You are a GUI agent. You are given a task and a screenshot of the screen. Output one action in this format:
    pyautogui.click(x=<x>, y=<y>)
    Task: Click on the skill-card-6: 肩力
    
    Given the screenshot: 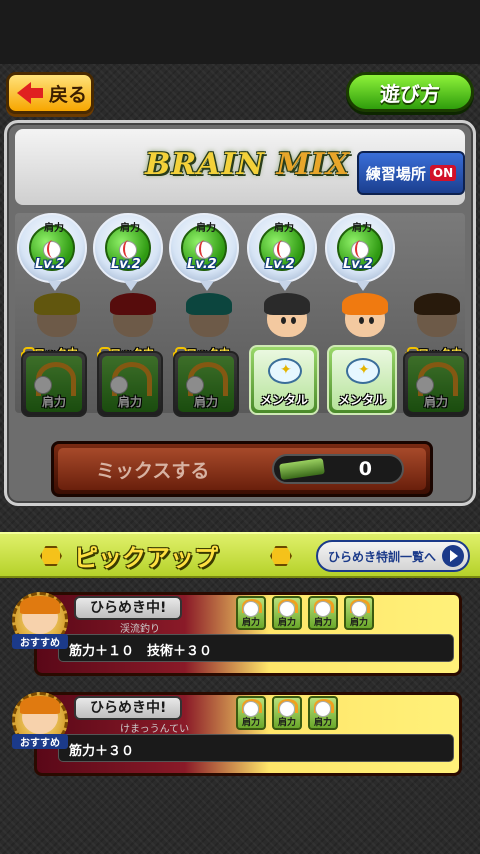 What is the action you would take?
    pyautogui.click(x=436, y=384)
    